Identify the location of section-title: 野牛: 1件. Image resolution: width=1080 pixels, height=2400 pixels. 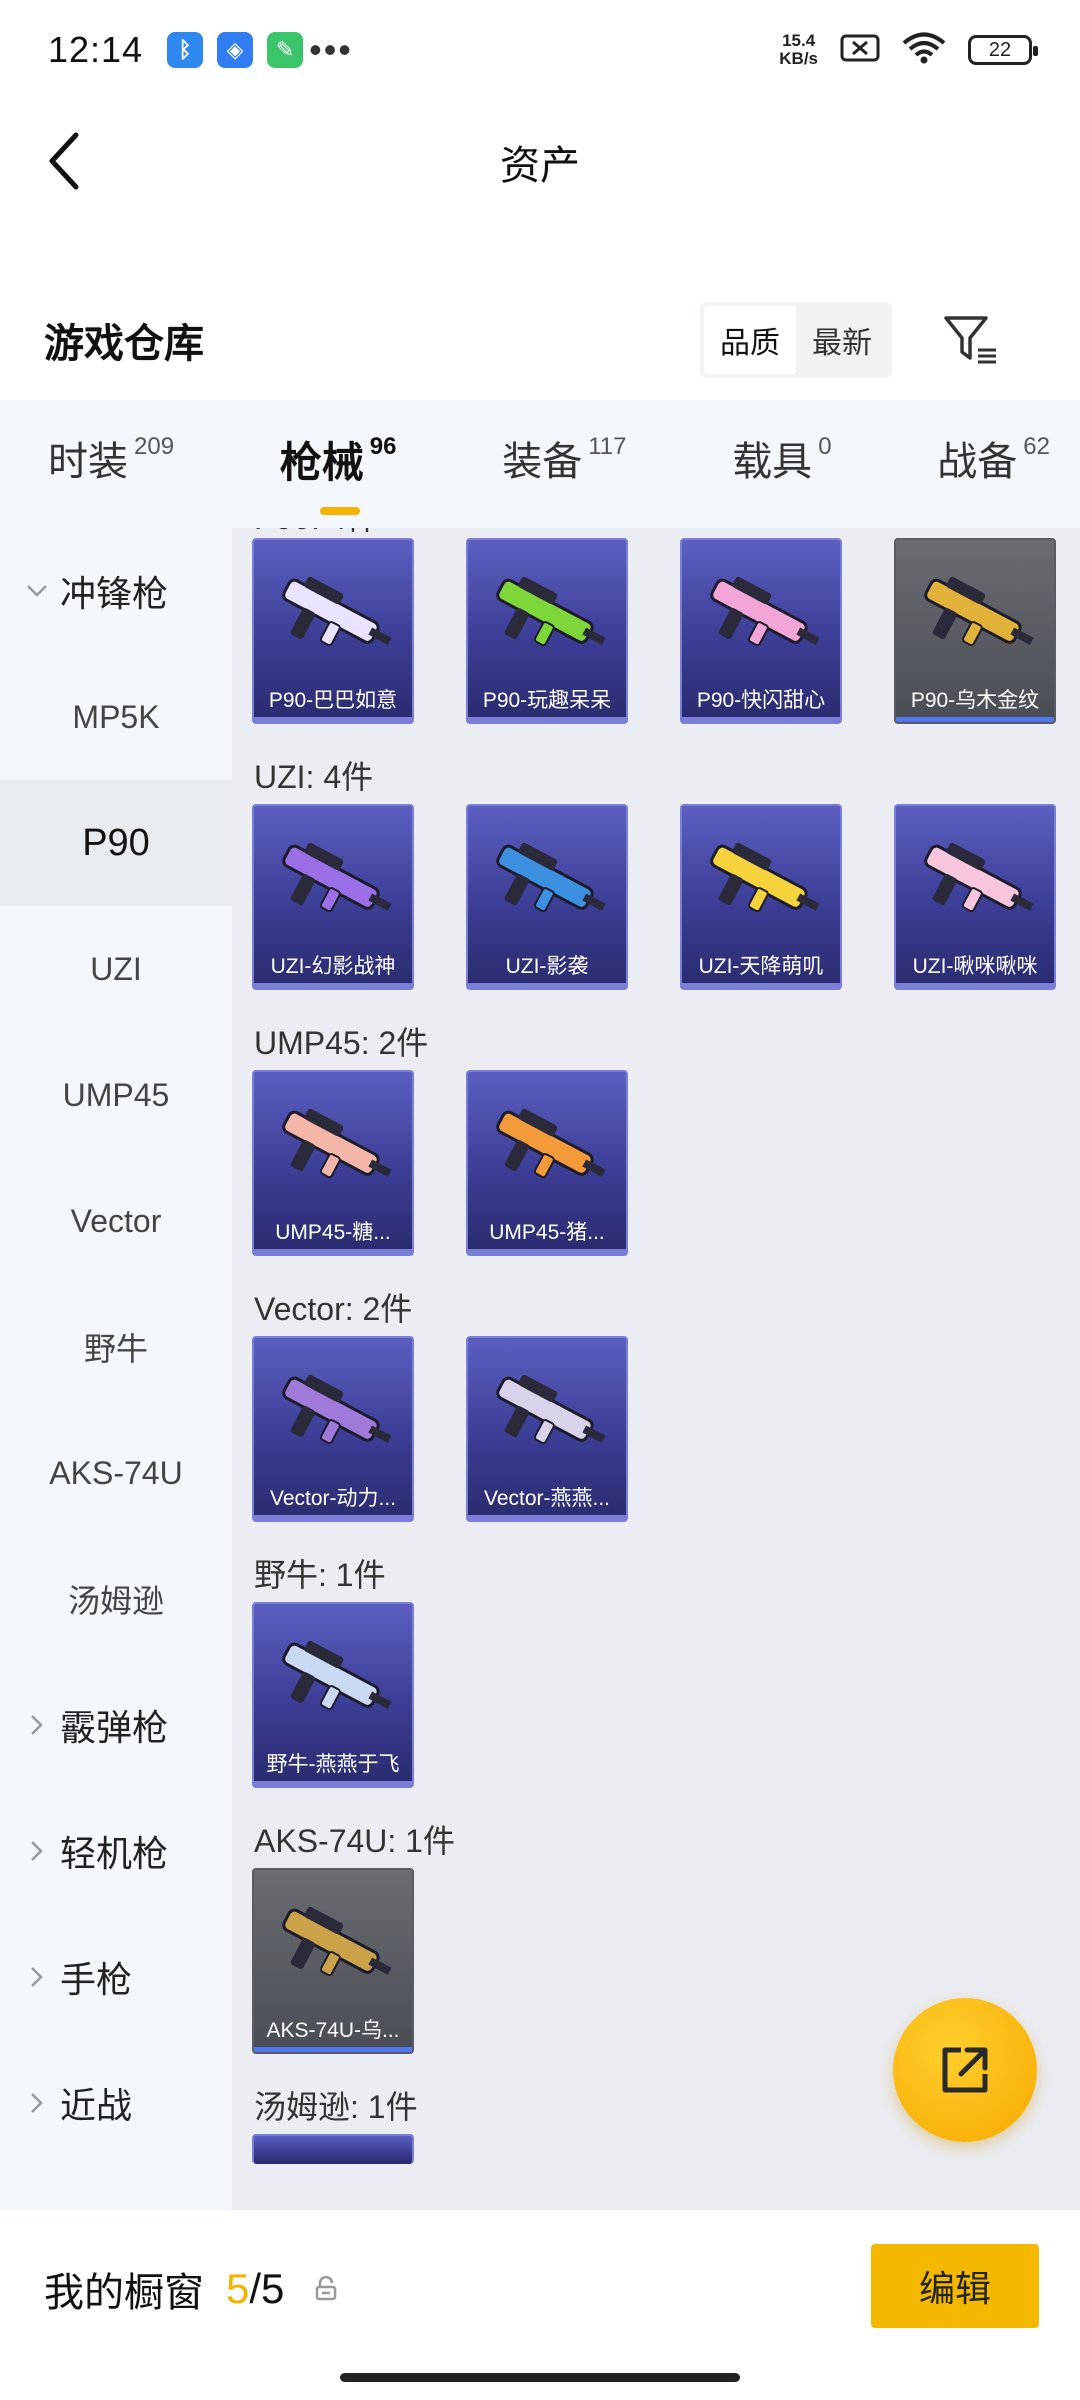
(320, 1575).